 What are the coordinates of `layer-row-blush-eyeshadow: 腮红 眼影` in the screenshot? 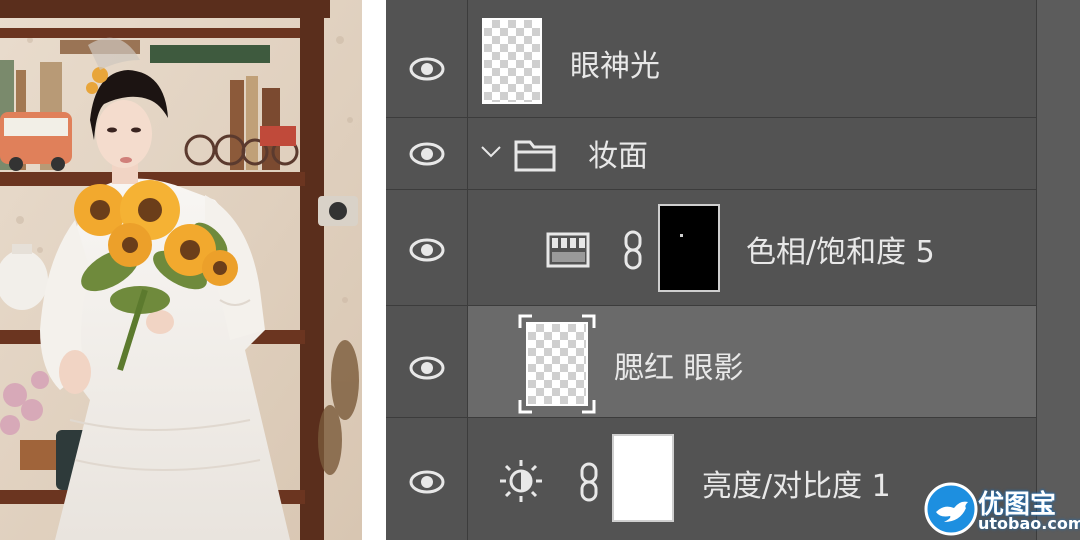 It's located at (711, 362).